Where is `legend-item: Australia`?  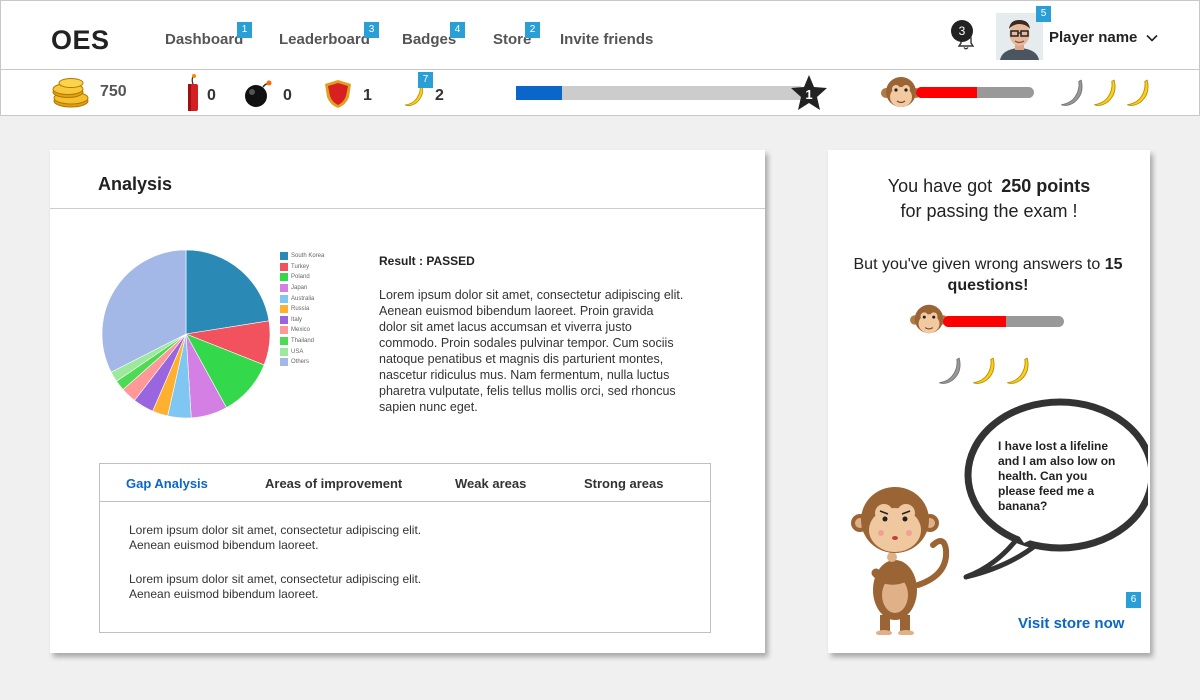
legend-item: Australia is located at coordinates (302, 298).